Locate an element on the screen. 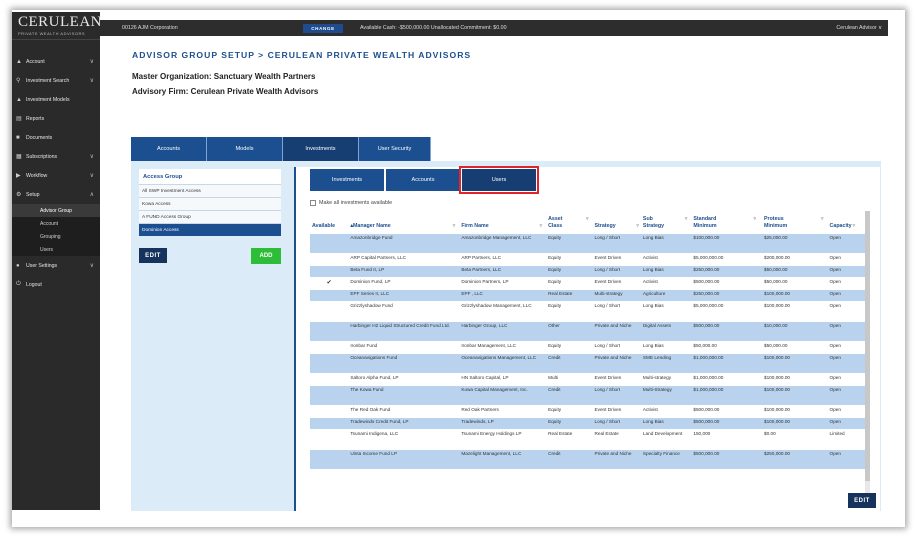  logo: CERULEAN PRIVATE WEALTH ADVISORS is located at coordinates (60, 26).